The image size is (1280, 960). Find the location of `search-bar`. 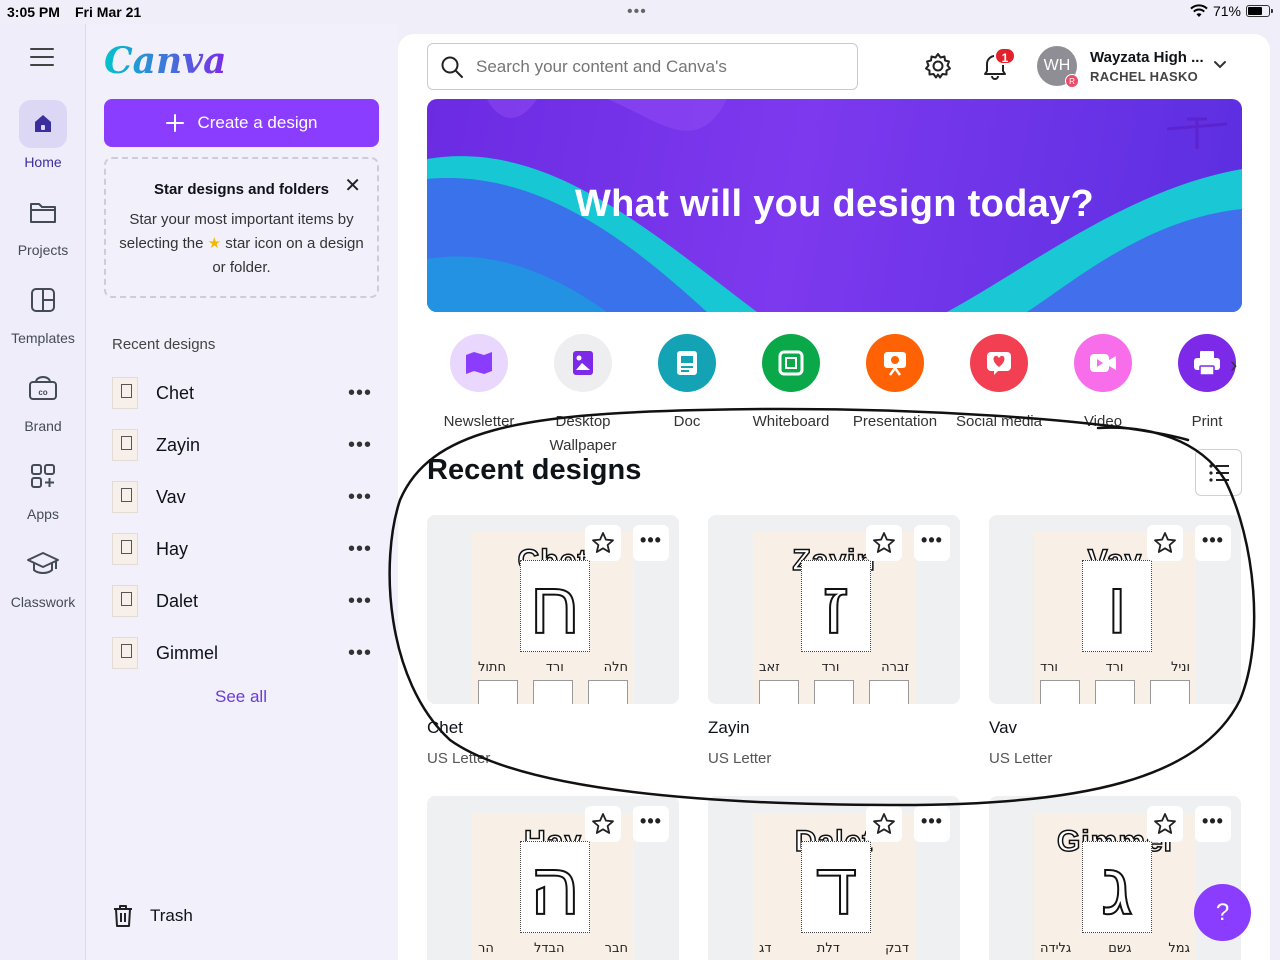

search-bar is located at coordinates (642, 66).